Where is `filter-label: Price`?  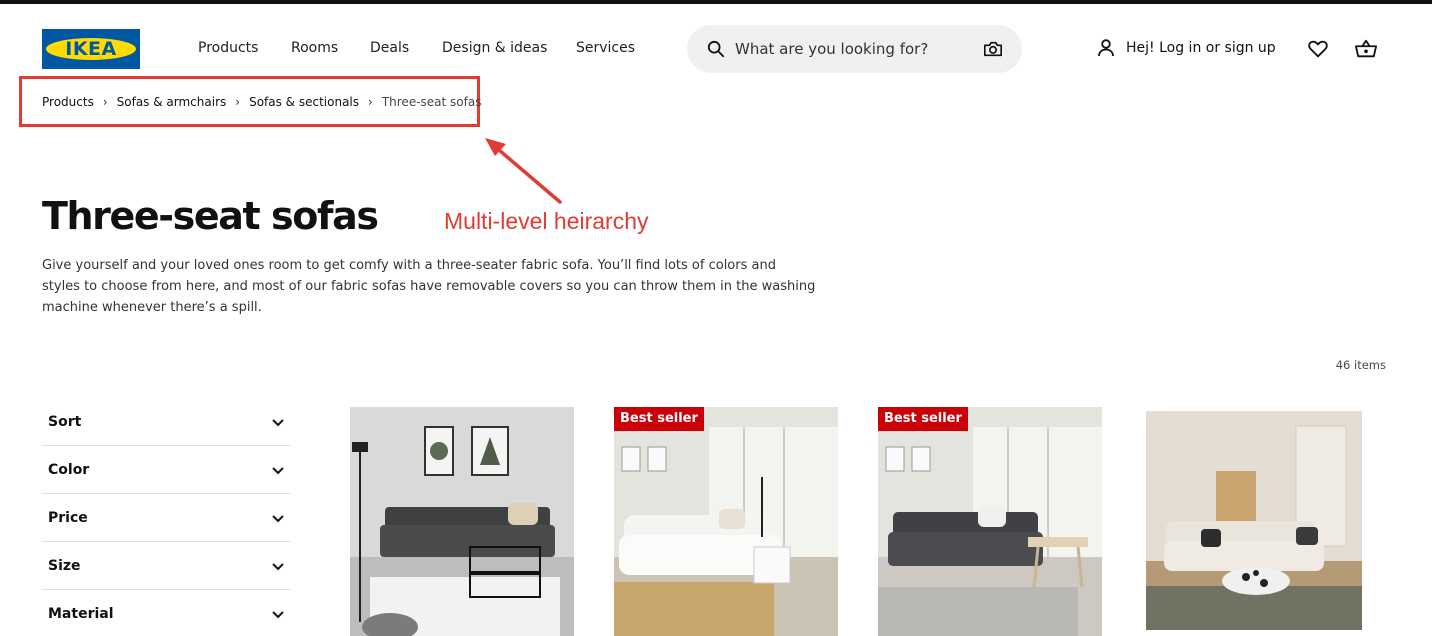
filter-label: Price is located at coordinates (68, 517).